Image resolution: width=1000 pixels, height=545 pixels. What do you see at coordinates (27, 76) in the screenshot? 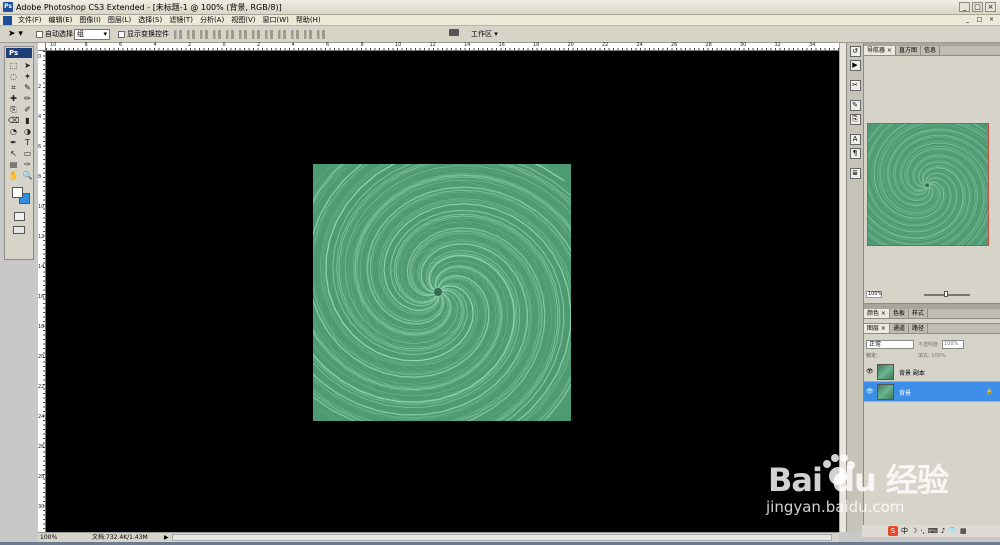
I see `magic-wand-tool-icon: ✦` at bounding box center [27, 76].